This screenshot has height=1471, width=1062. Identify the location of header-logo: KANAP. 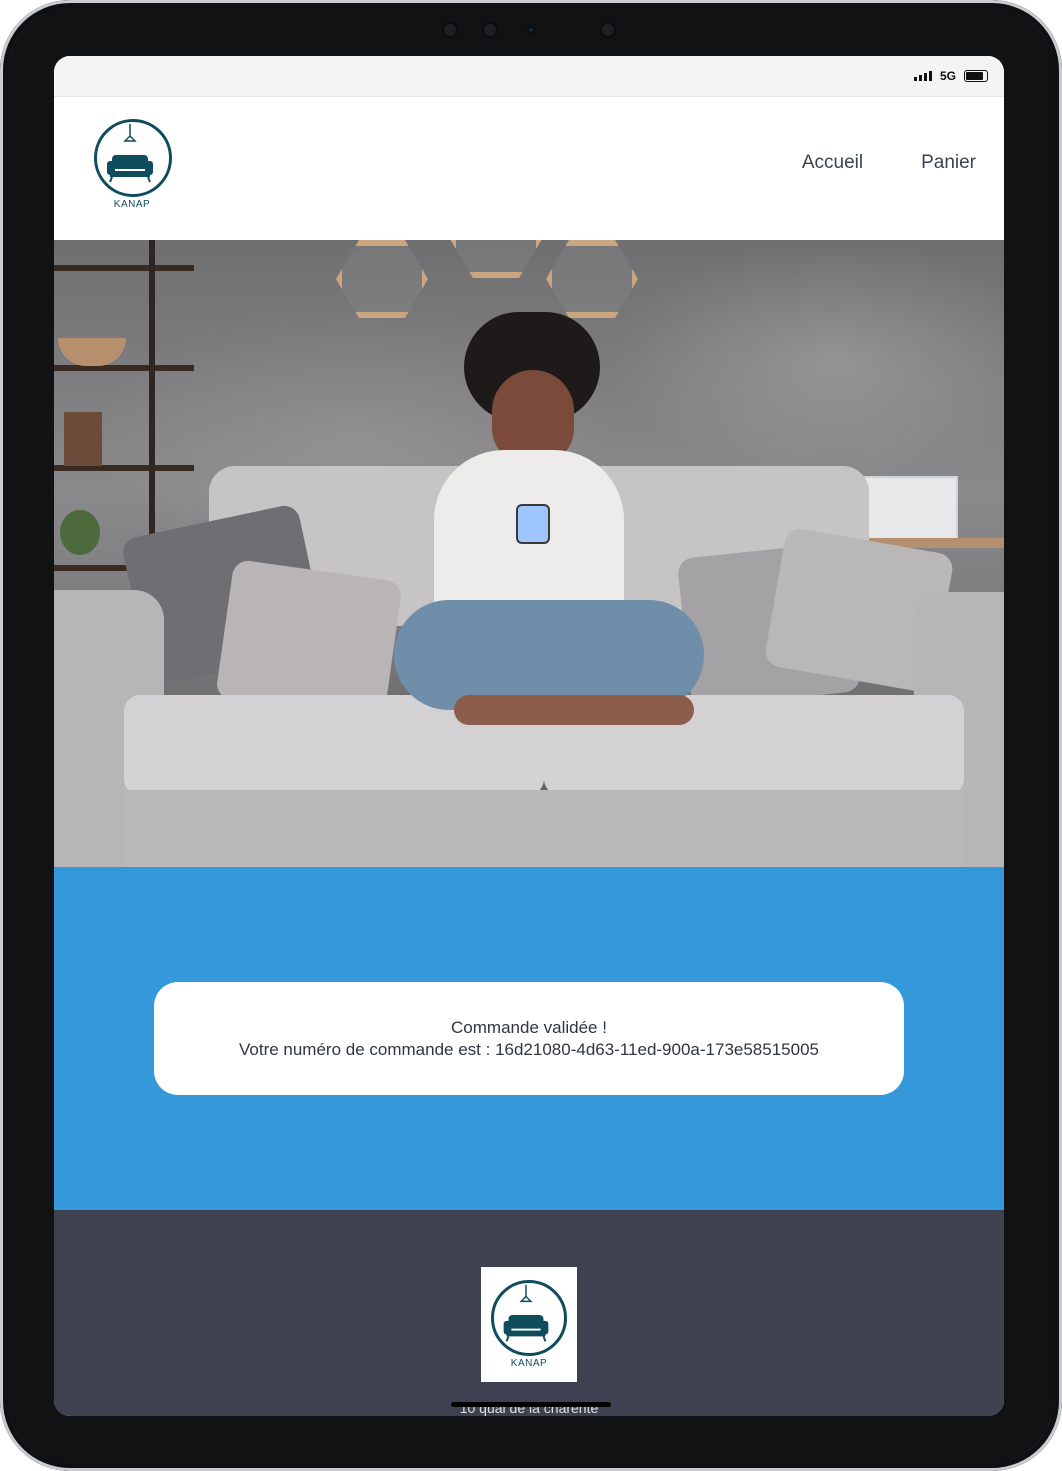
(133, 169).